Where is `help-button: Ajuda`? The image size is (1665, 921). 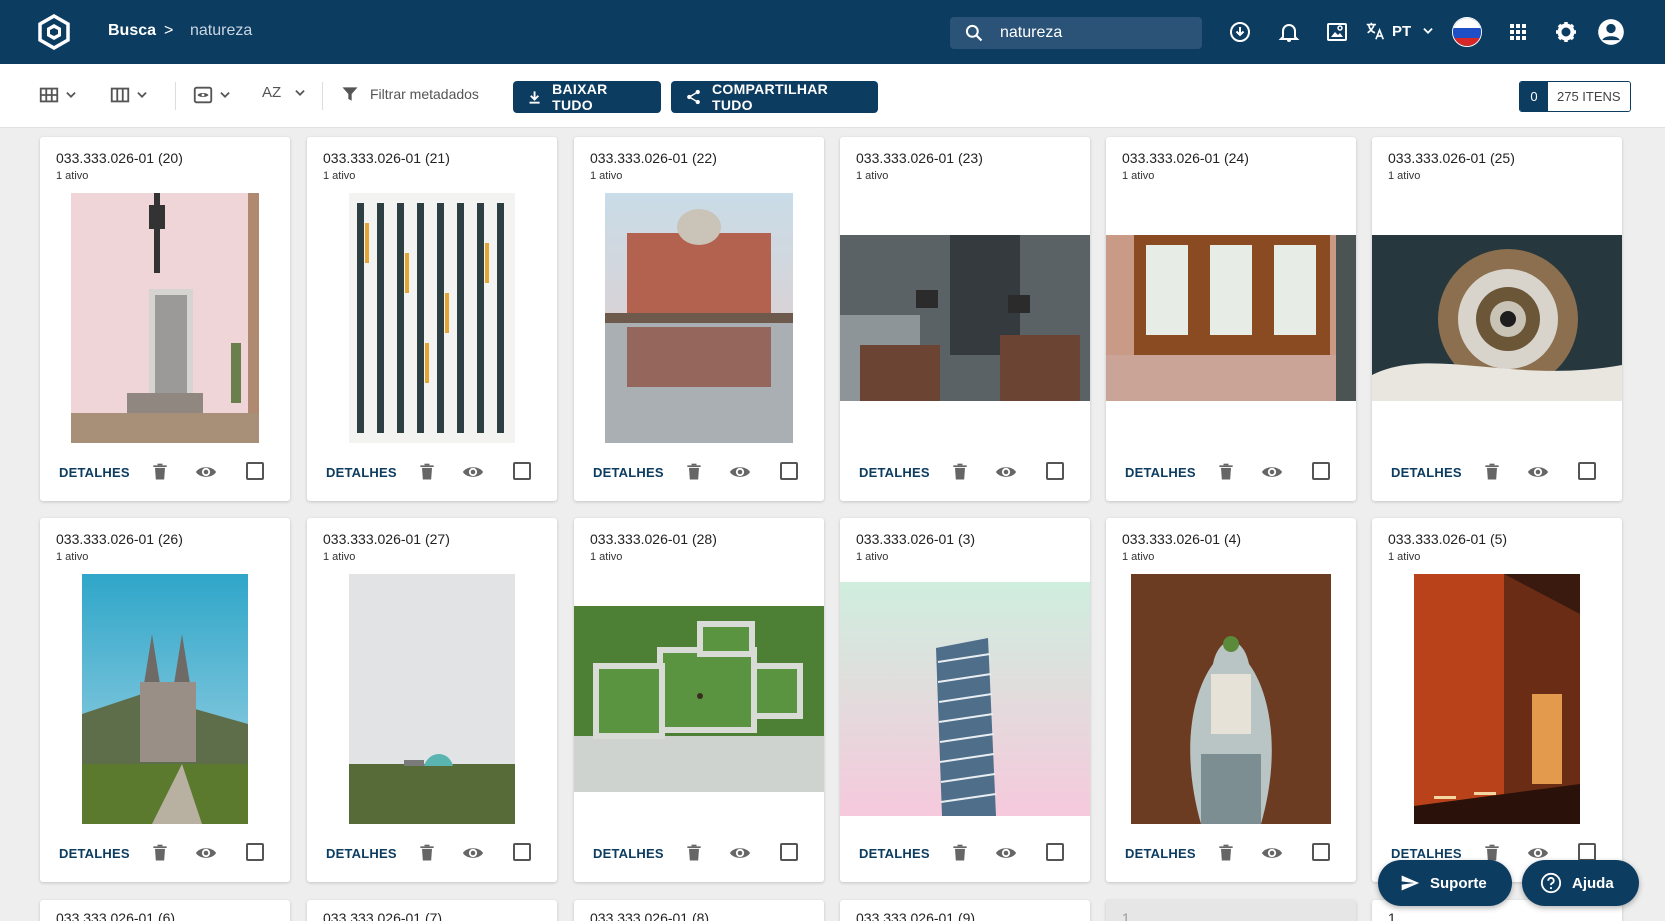 help-button: Ajuda is located at coordinates (1580, 883).